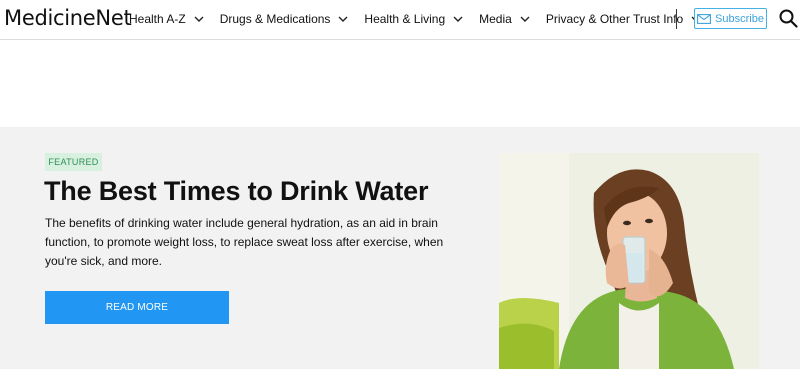 This screenshot has width=800, height=369. What do you see at coordinates (788, 18) in the screenshot?
I see `search-icon` at bounding box center [788, 18].